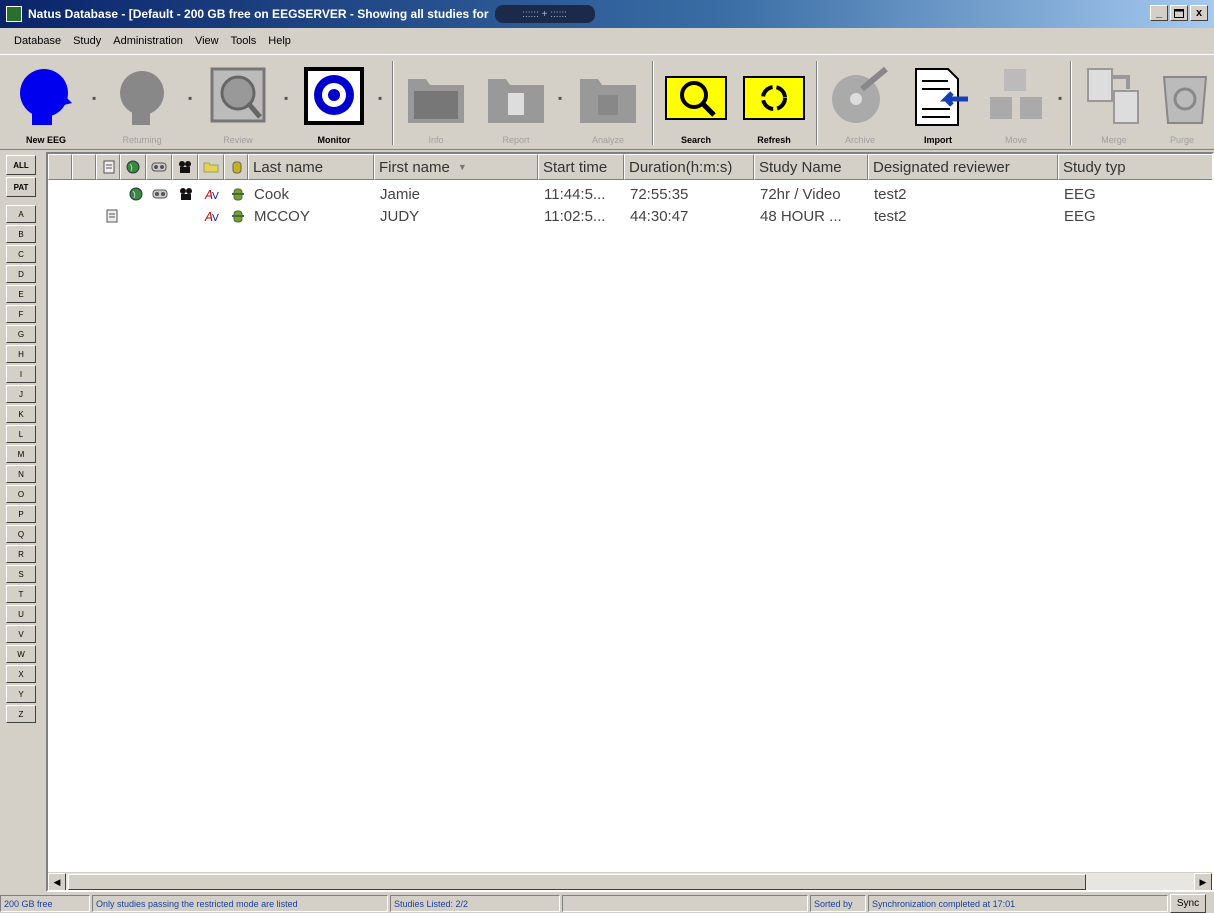 Image resolution: width=1214 pixels, height=913 pixels. I want to click on letter-f: F, so click(21, 314).